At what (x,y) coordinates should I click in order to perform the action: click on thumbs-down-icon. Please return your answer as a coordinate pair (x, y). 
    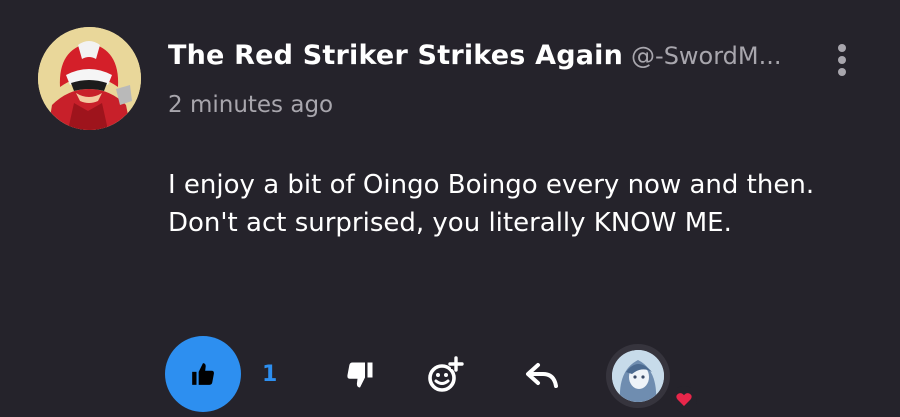
    Looking at the image, I should click on (360, 375).